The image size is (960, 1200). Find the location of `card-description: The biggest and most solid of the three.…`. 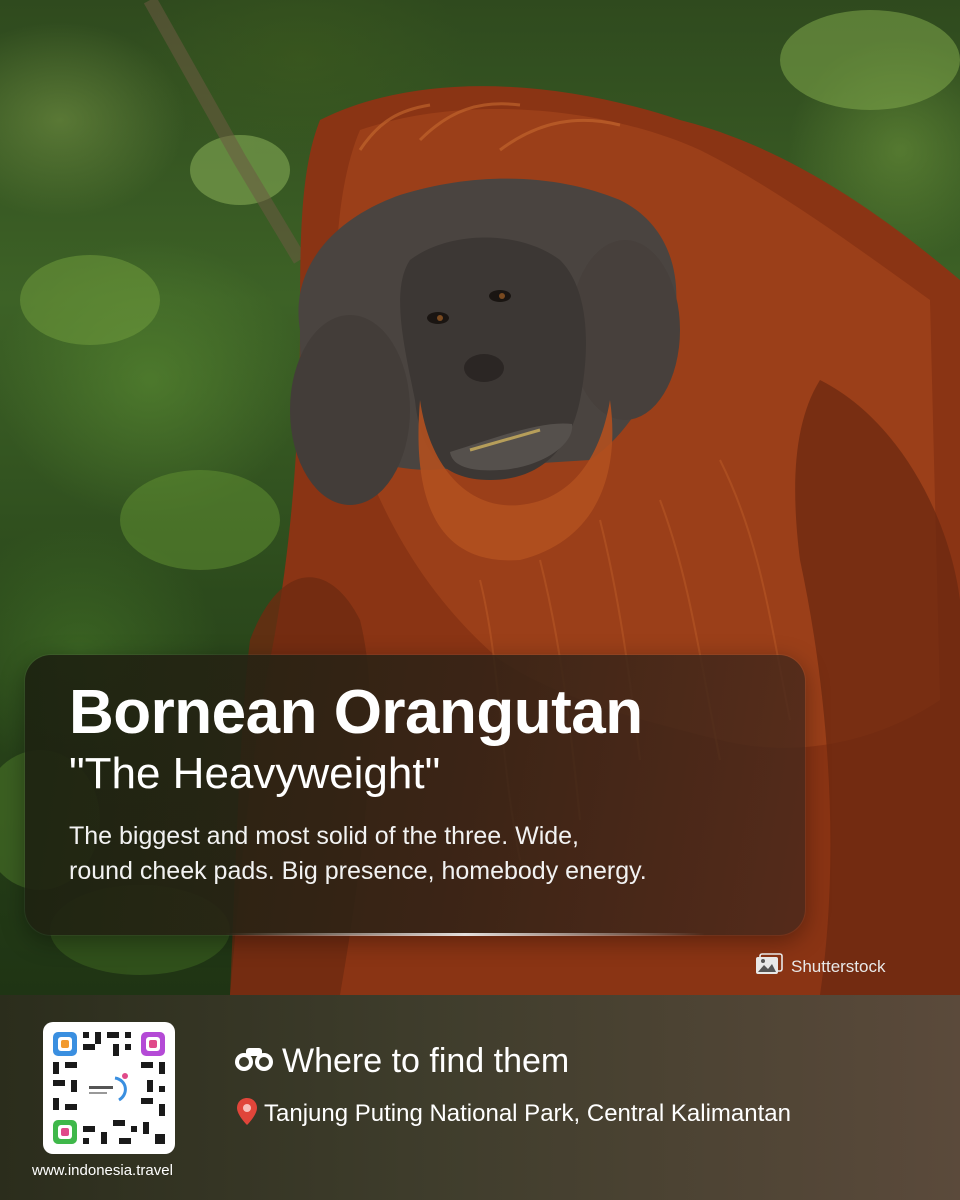

card-description: The biggest and most solid of the three.… is located at coordinates (417, 854).